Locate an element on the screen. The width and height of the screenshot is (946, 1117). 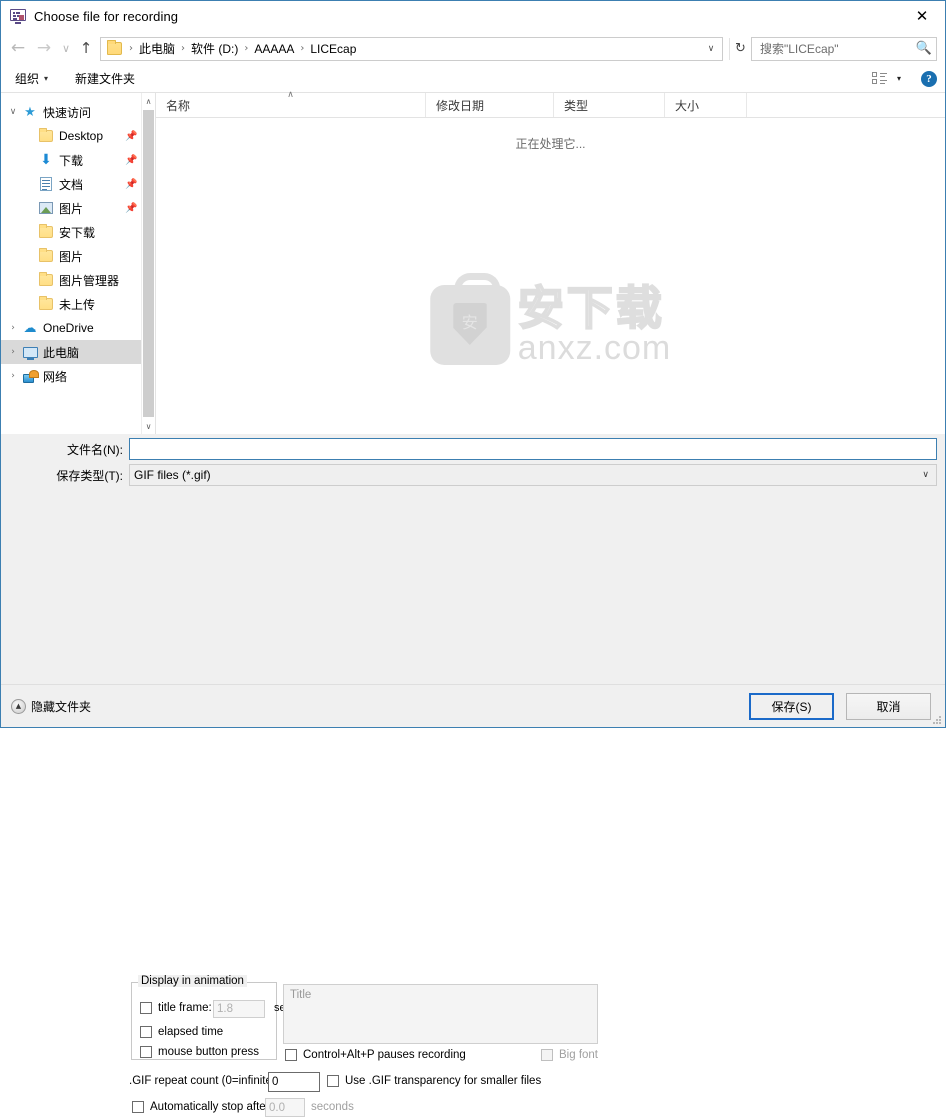
title-text-area: Title is located at coordinates (440, 1014).